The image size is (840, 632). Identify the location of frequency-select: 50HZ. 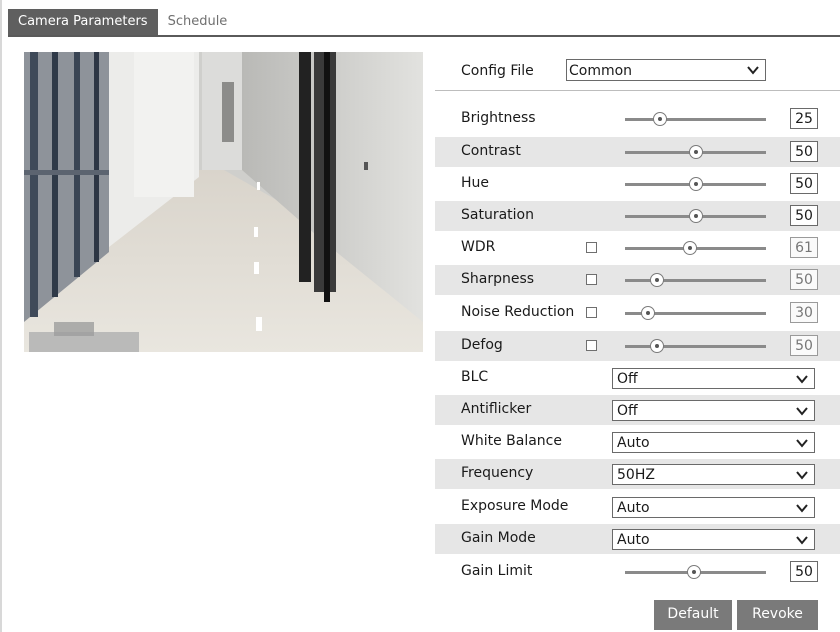
(713, 474).